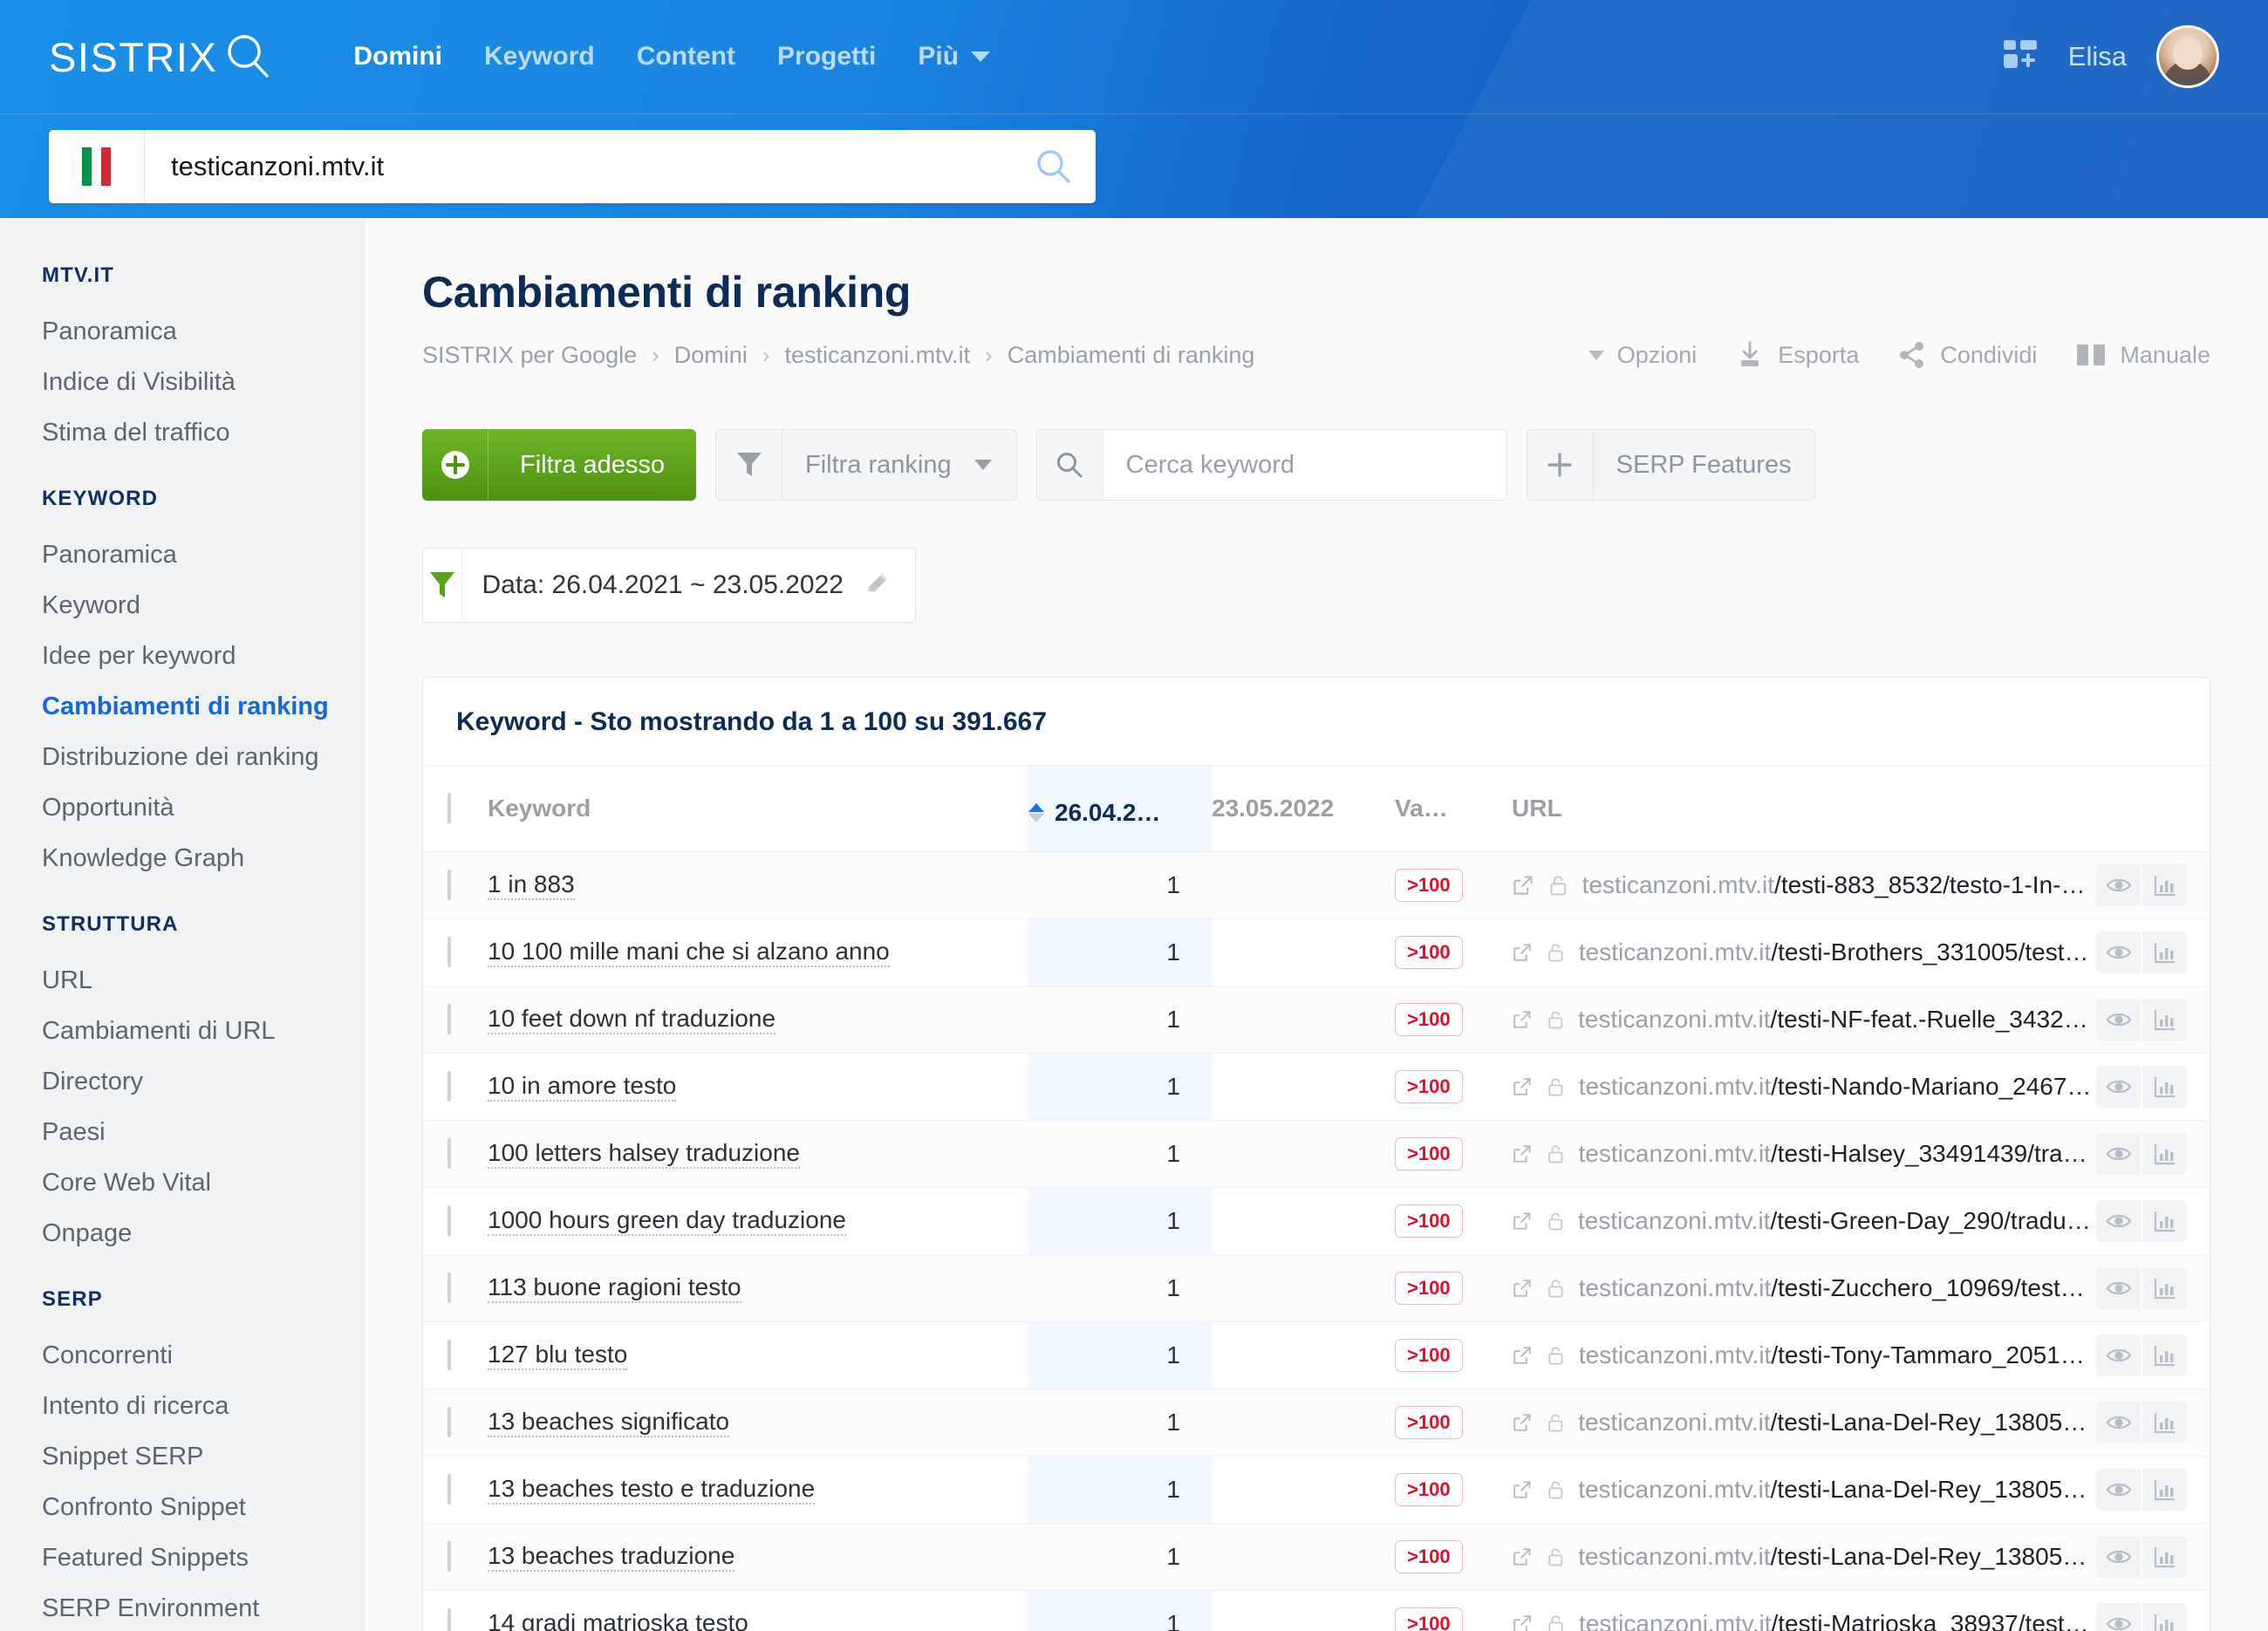 The width and height of the screenshot is (2268, 1631). I want to click on keyword-link: 10 100 mille mani che si alzano anno, so click(689, 953).